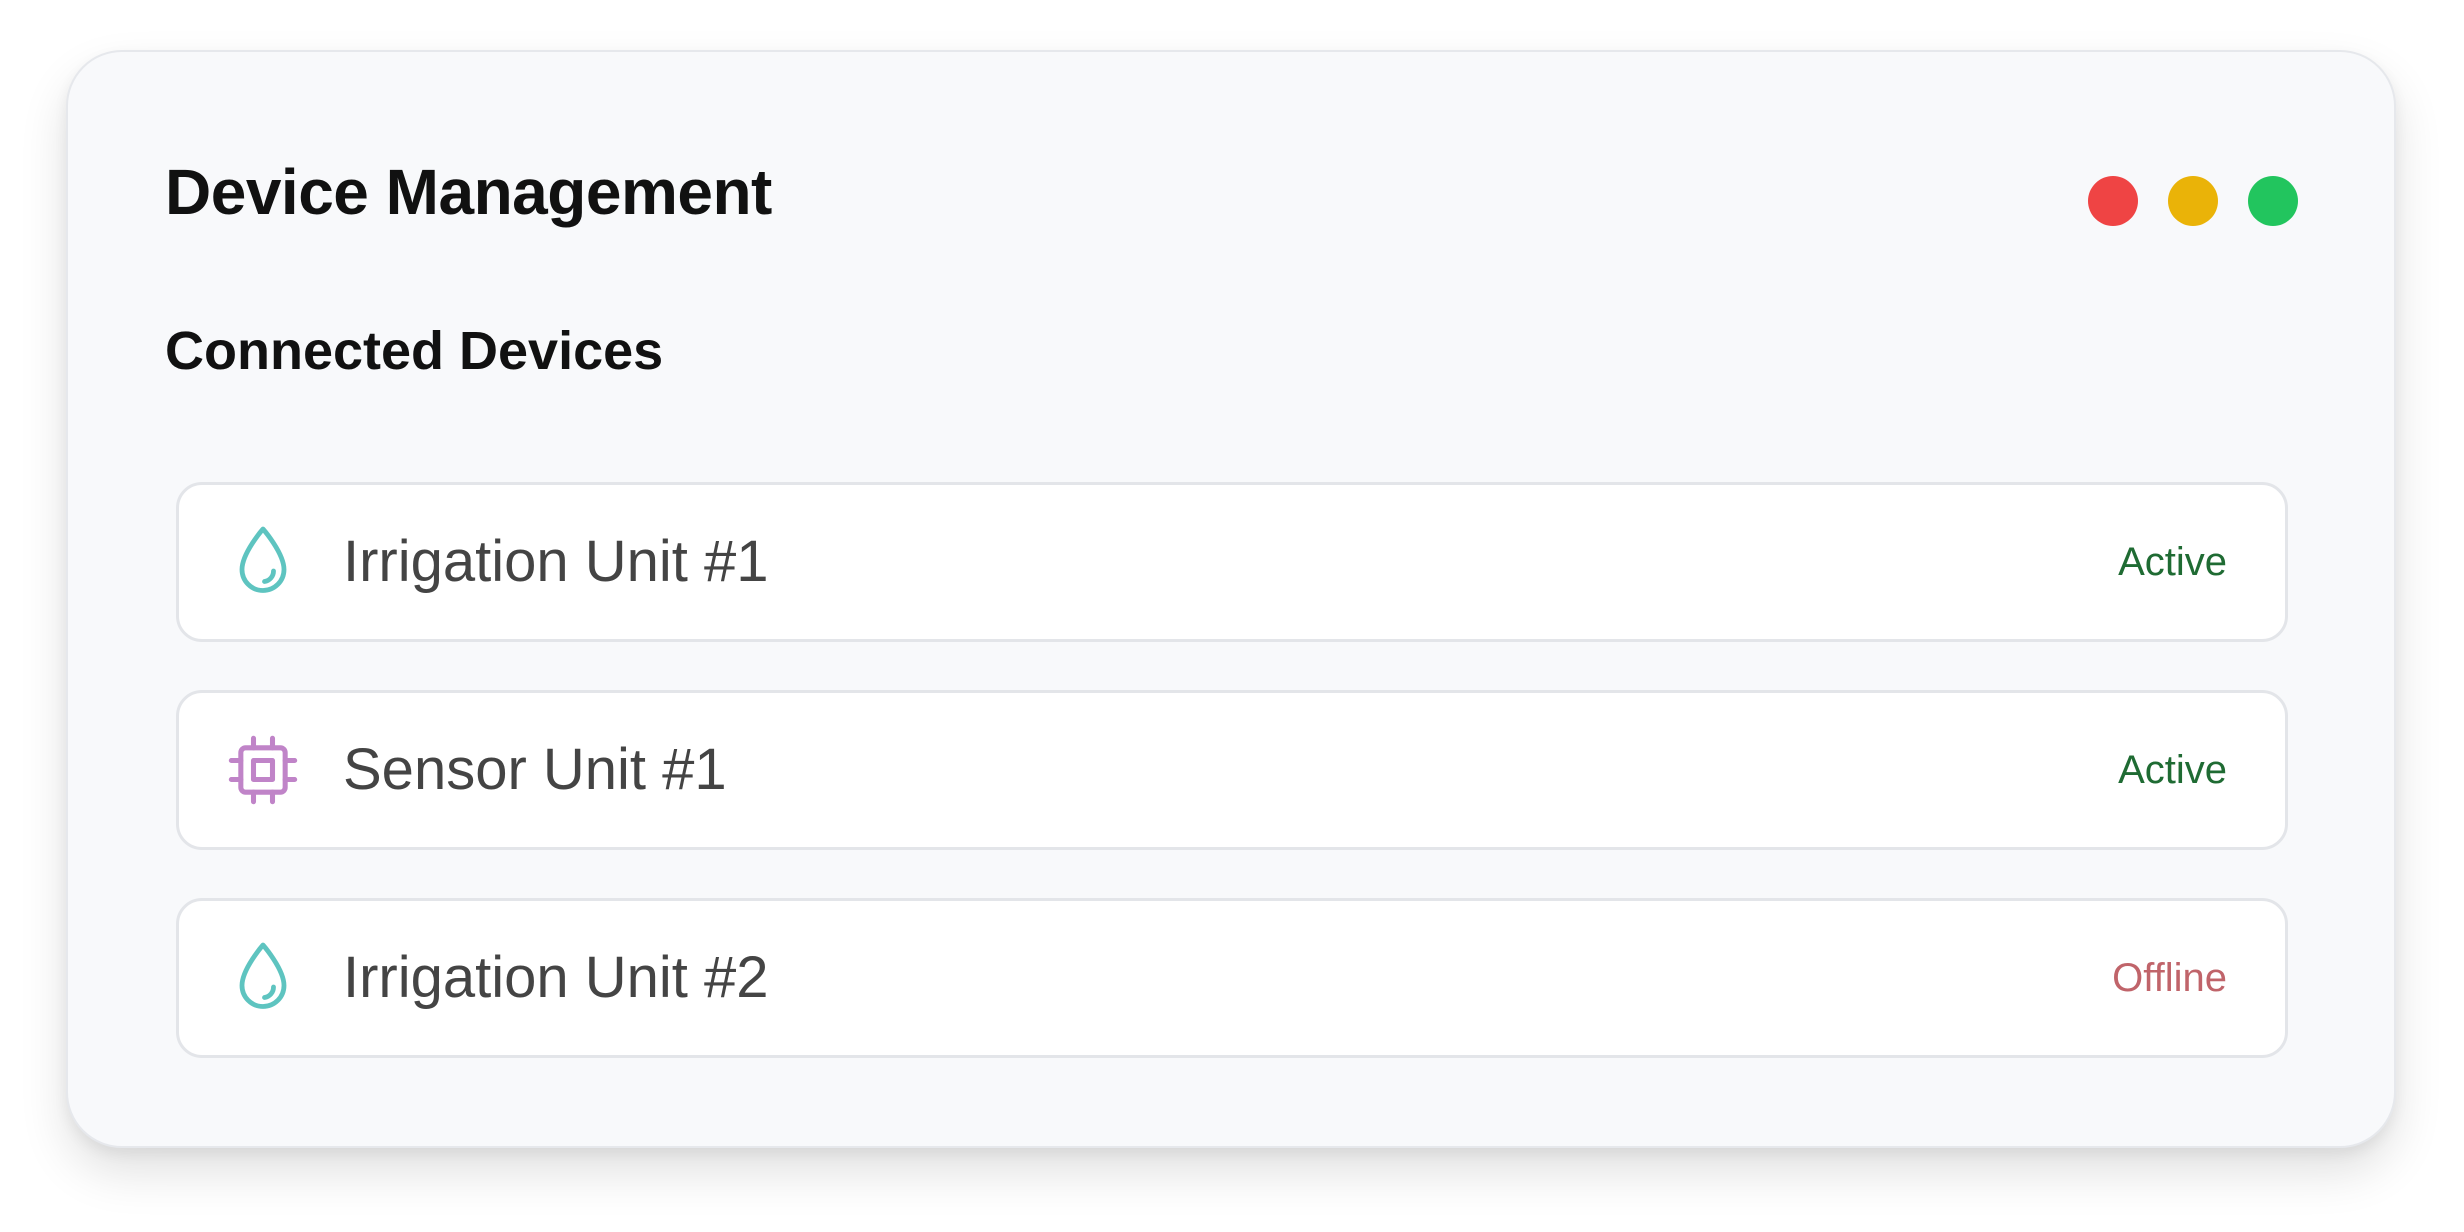 The height and width of the screenshot is (1232, 2464). What do you see at coordinates (556, 977) in the screenshot?
I see `device-name: Irrigation Unit #2` at bounding box center [556, 977].